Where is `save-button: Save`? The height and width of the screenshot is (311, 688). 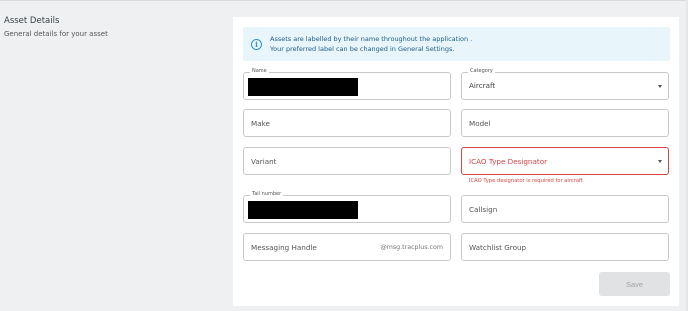 save-button: Save is located at coordinates (634, 284).